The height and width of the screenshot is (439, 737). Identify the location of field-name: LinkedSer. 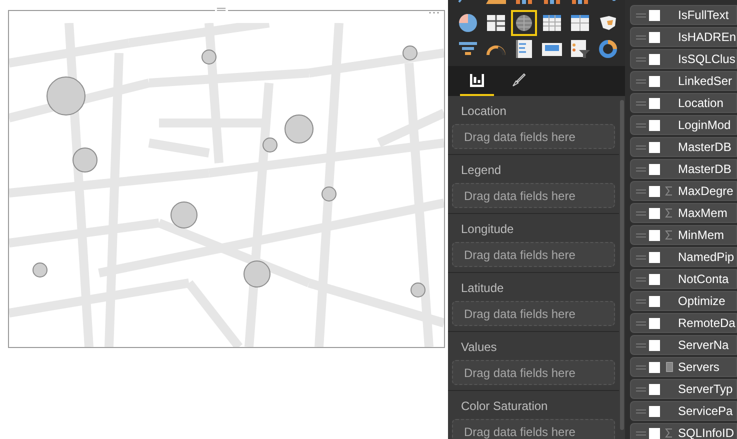
(705, 81).